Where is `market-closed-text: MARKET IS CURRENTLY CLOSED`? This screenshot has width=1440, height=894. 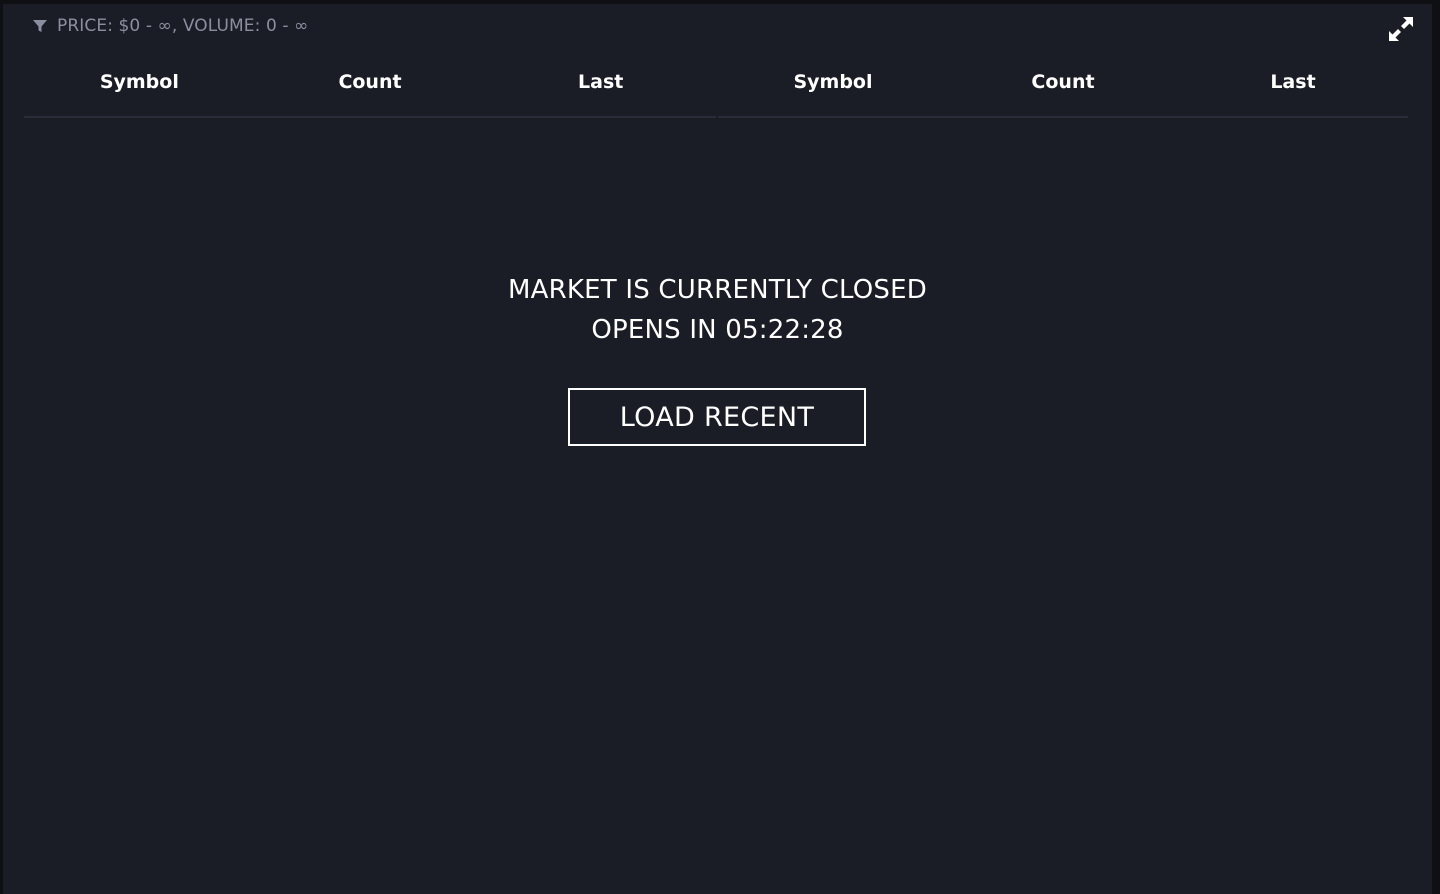 market-closed-text: MARKET IS CURRENTLY CLOSED is located at coordinates (717, 290).